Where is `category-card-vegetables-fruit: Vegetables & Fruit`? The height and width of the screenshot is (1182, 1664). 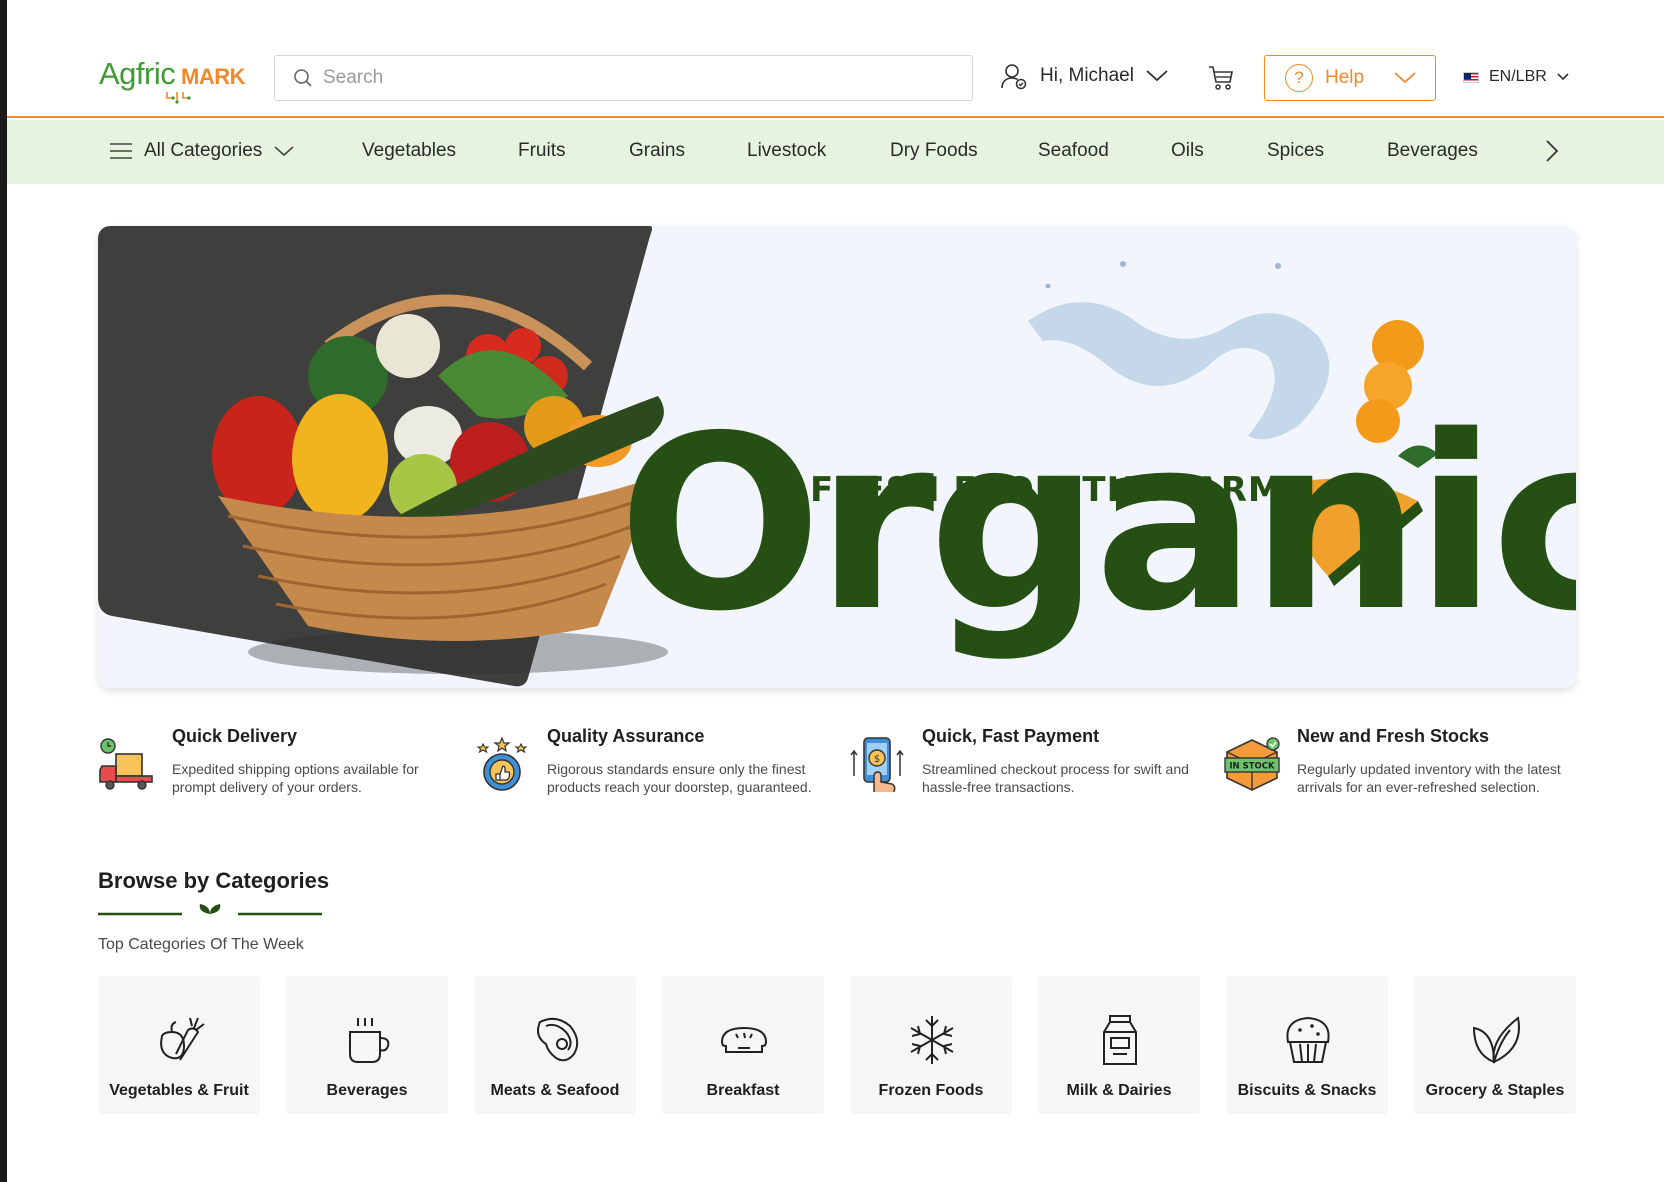
category-card-vegetables-fruit: Vegetables & Fruit is located at coordinates (179, 1045).